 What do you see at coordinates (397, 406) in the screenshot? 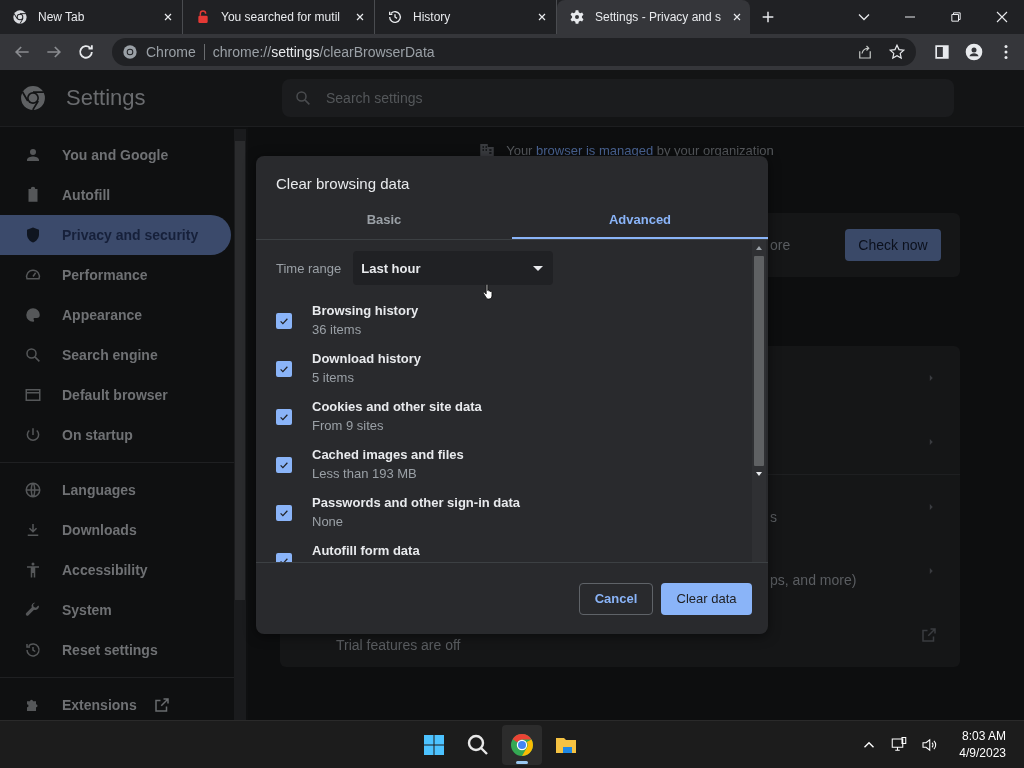
I see `item-label: Cookies and other site data` at bounding box center [397, 406].